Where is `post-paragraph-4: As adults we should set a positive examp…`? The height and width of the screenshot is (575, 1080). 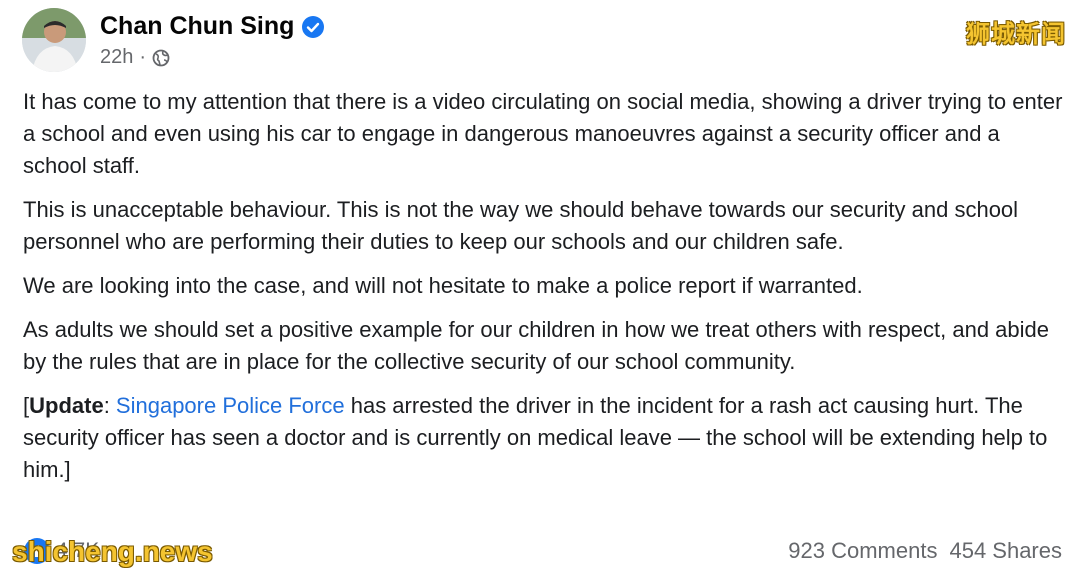 post-paragraph-4: As adults we should set a positive examp… is located at coordinates (536, 345).